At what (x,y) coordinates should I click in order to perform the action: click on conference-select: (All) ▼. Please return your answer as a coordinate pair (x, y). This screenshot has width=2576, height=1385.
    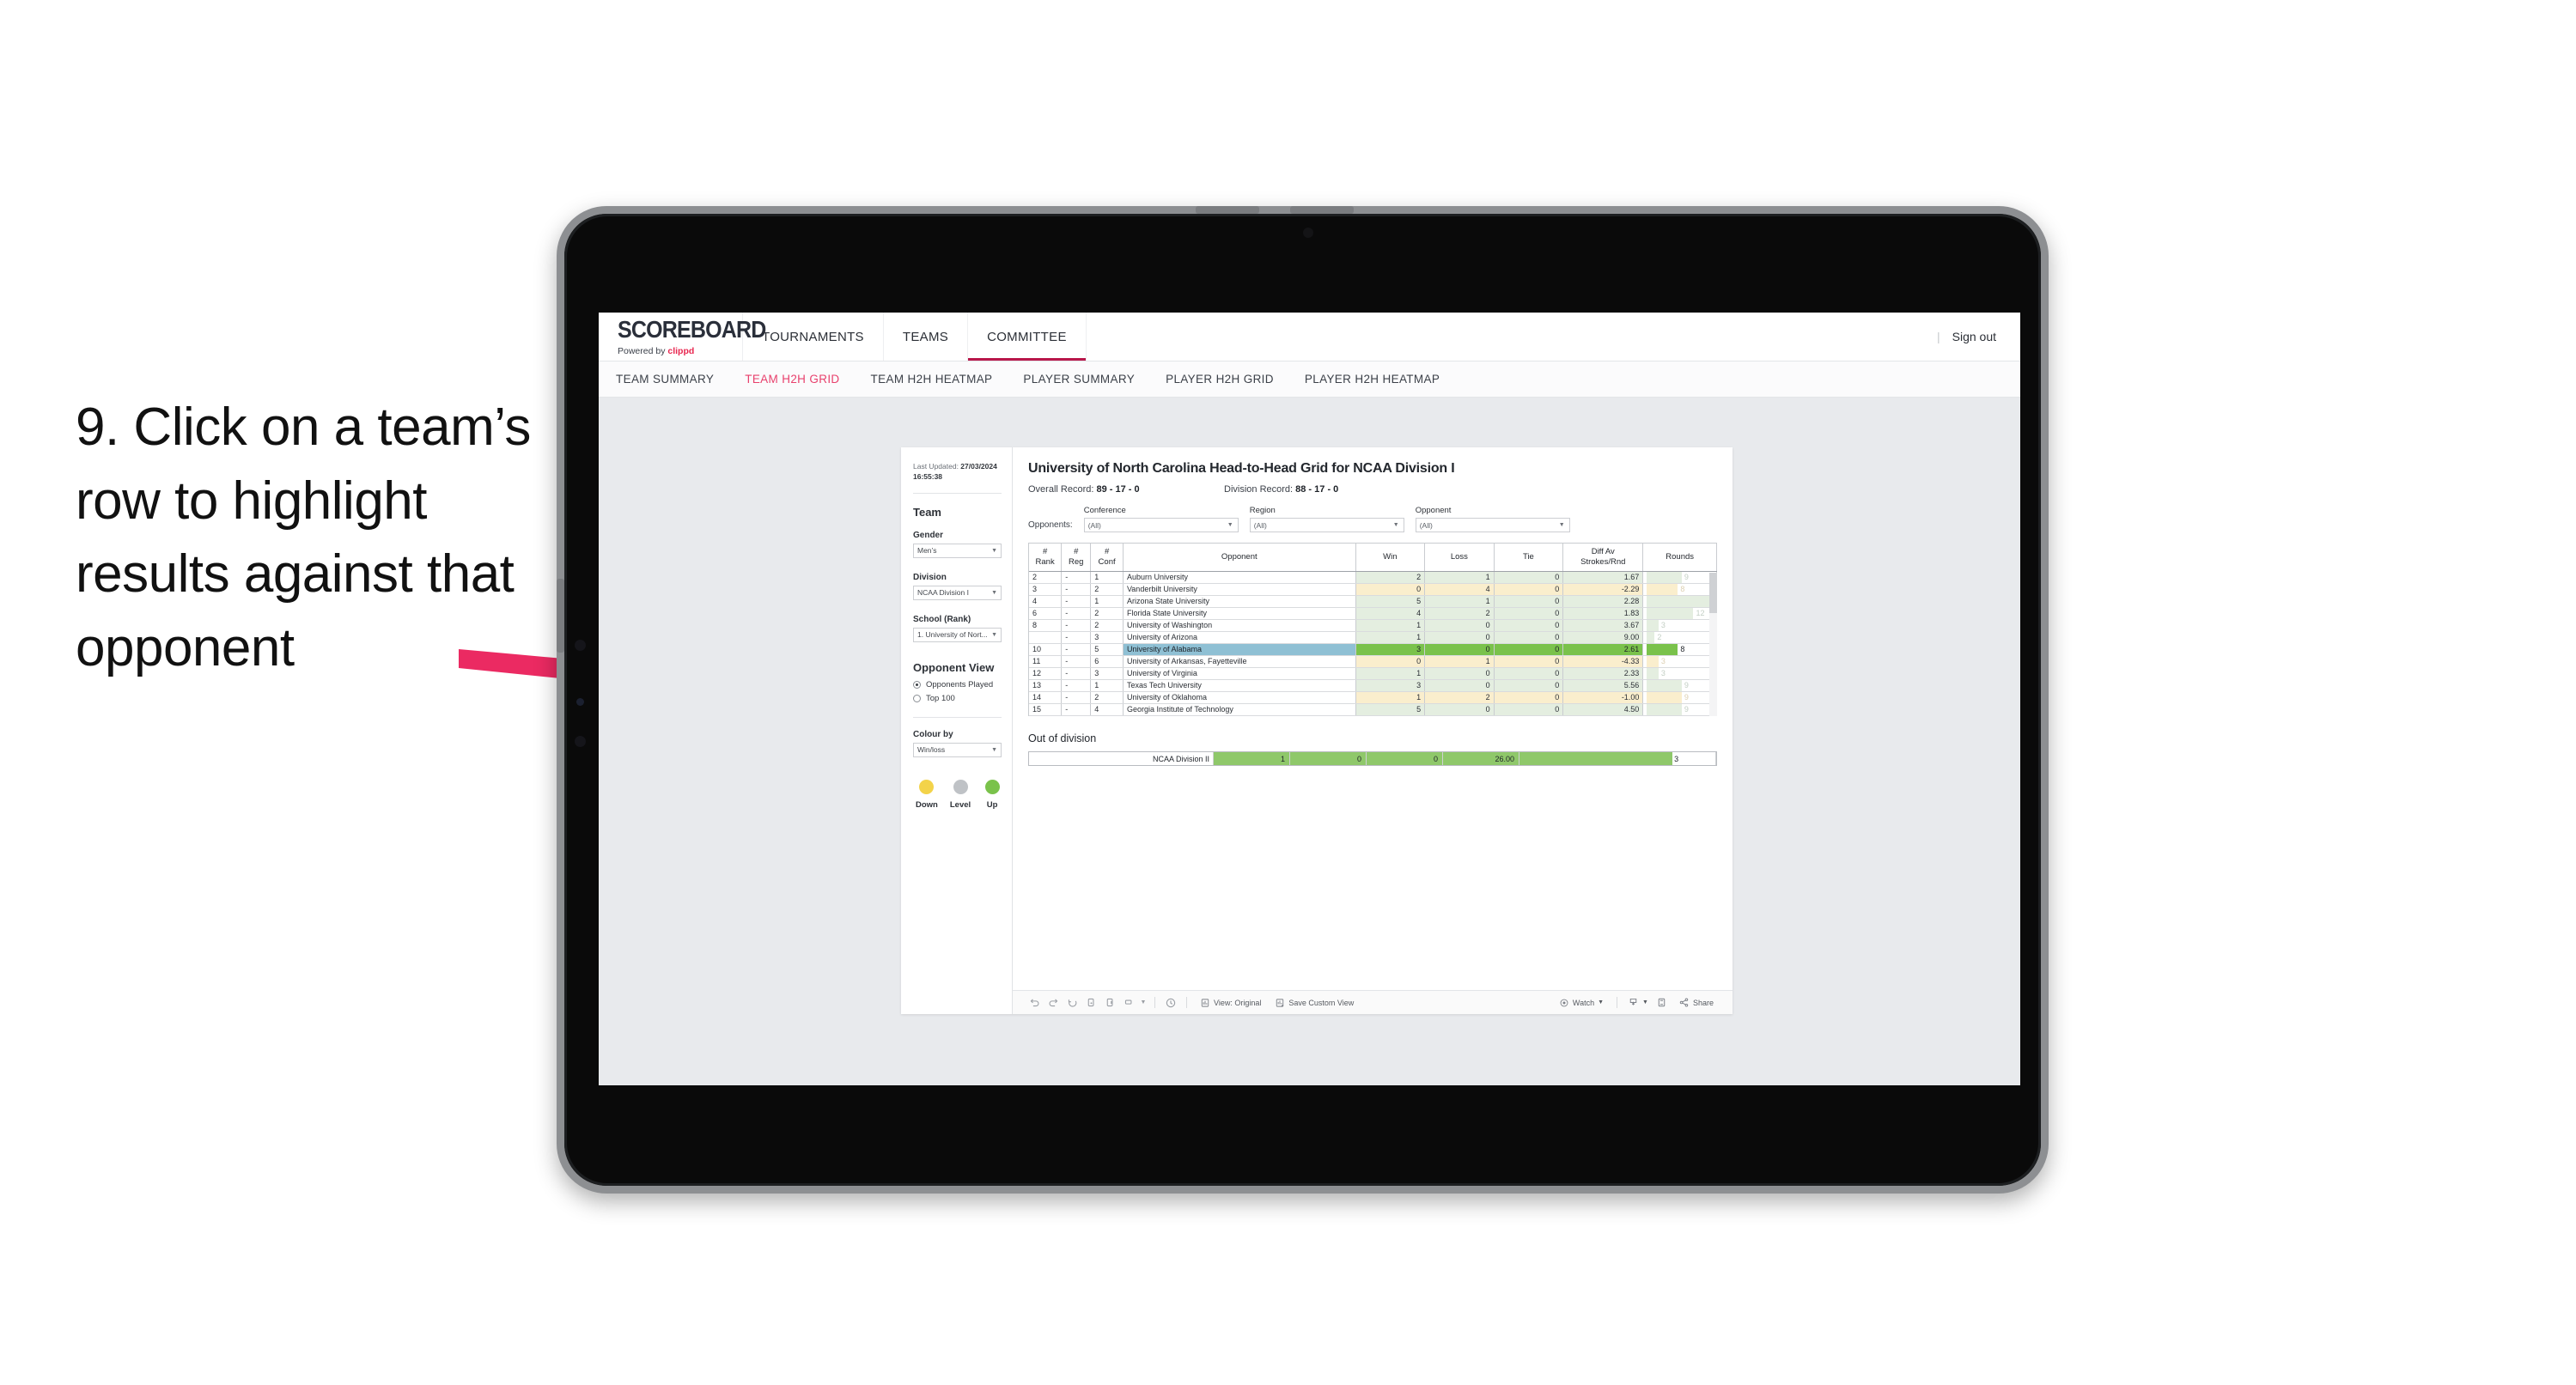
    Looking at the image, I should click on (1161, 525).